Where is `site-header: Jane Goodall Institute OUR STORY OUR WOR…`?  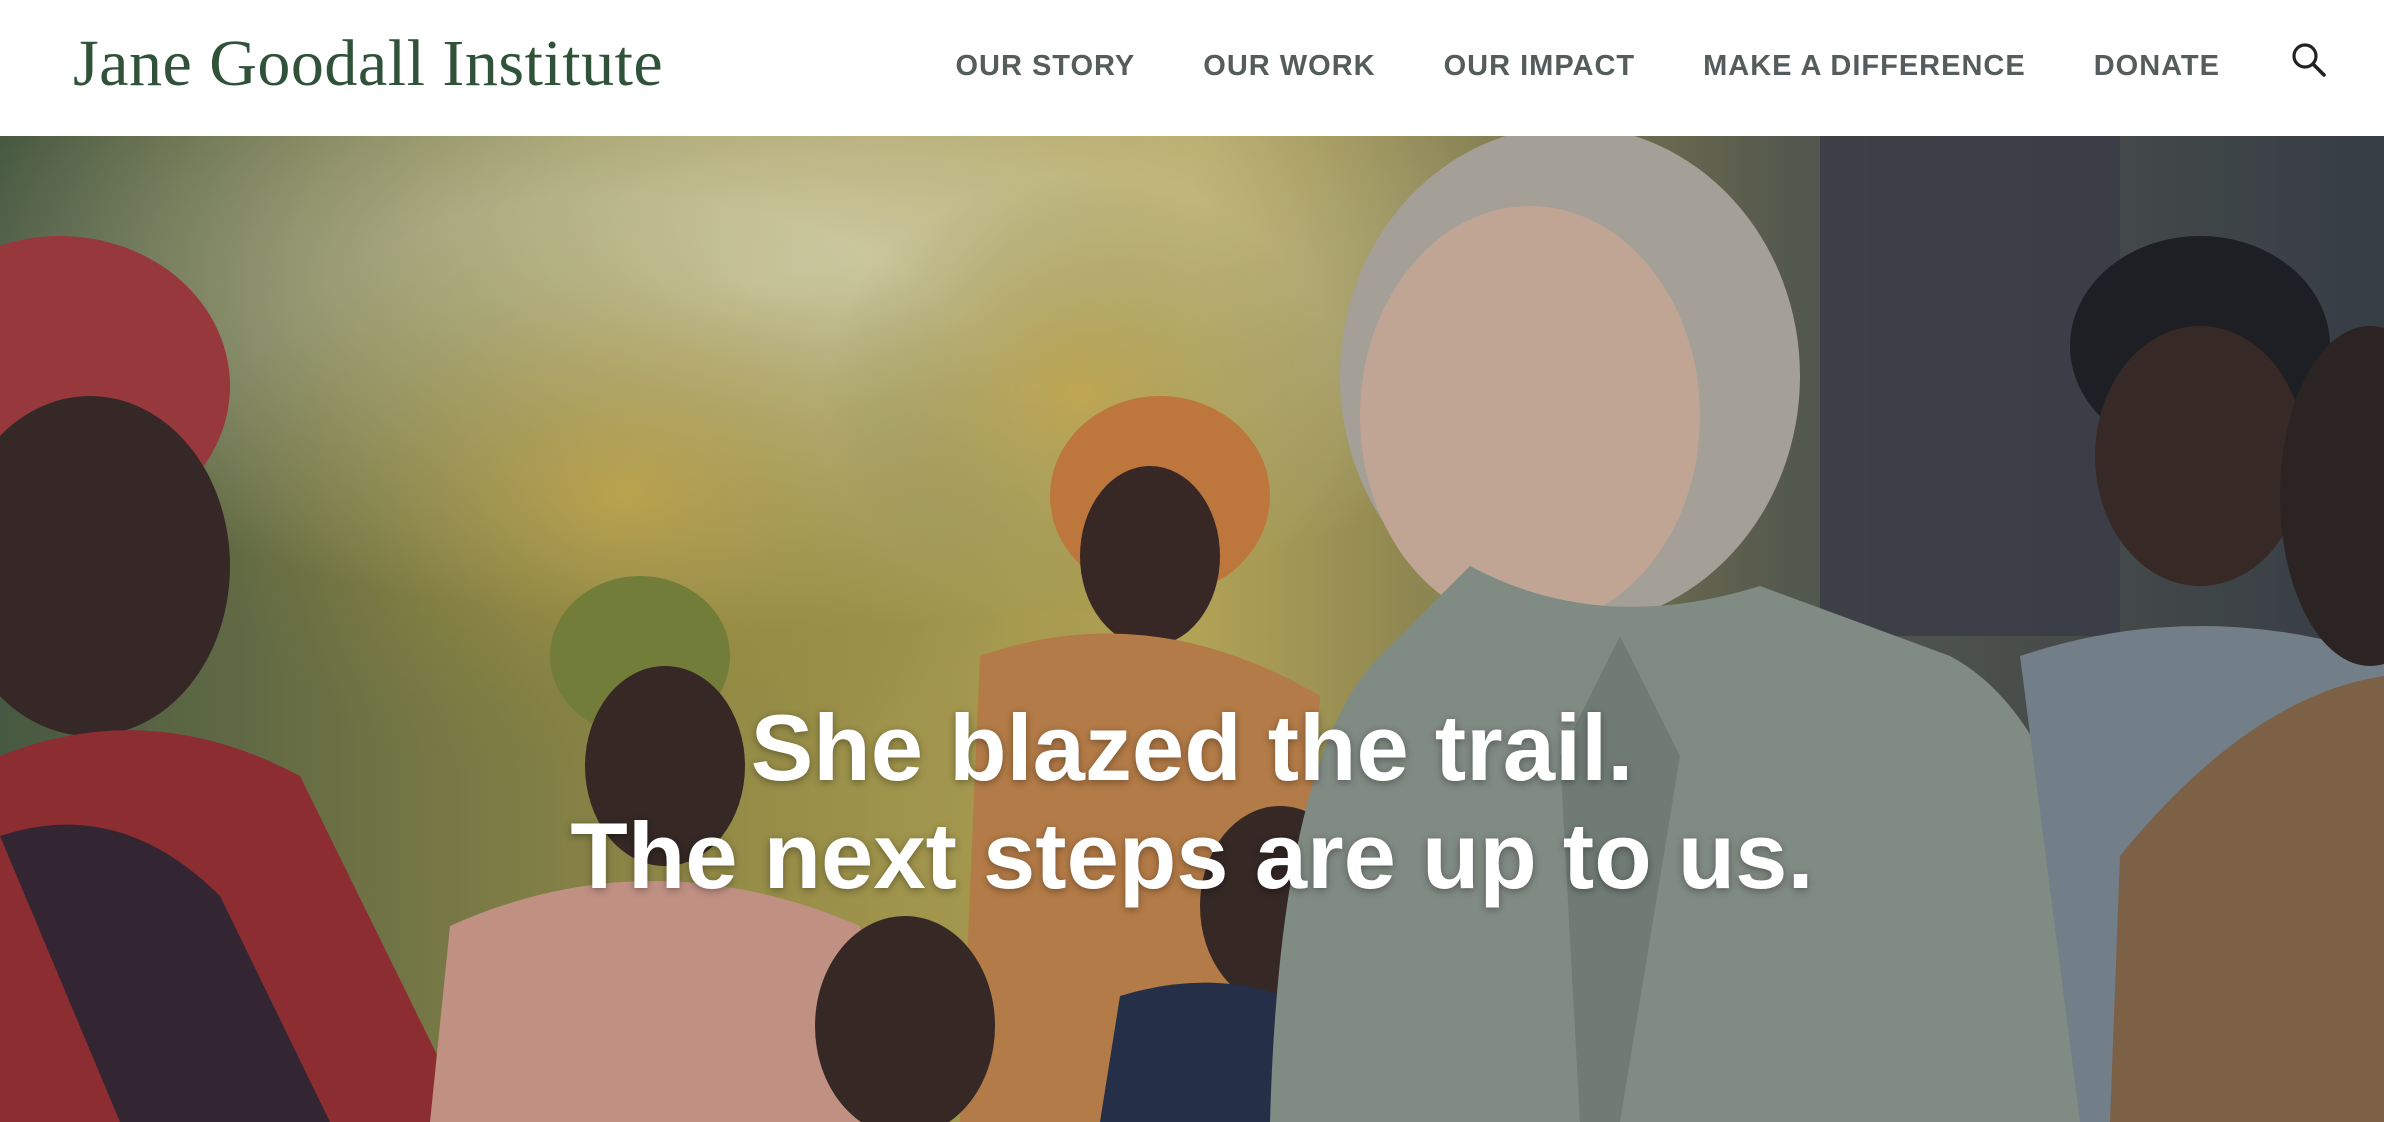
site-header: Jane Goodall Institute OUR STORY OUR WOR… is located at coordinates (1192, 68).